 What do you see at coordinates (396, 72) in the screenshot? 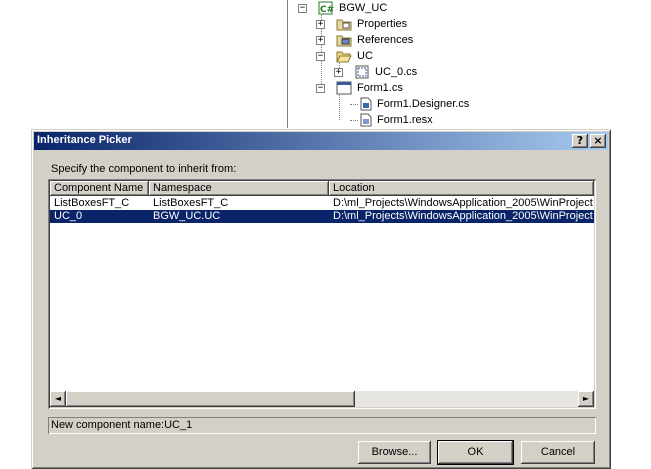
I see `tree-item-label: UC_0.cs` at bounding box center [396, 72].